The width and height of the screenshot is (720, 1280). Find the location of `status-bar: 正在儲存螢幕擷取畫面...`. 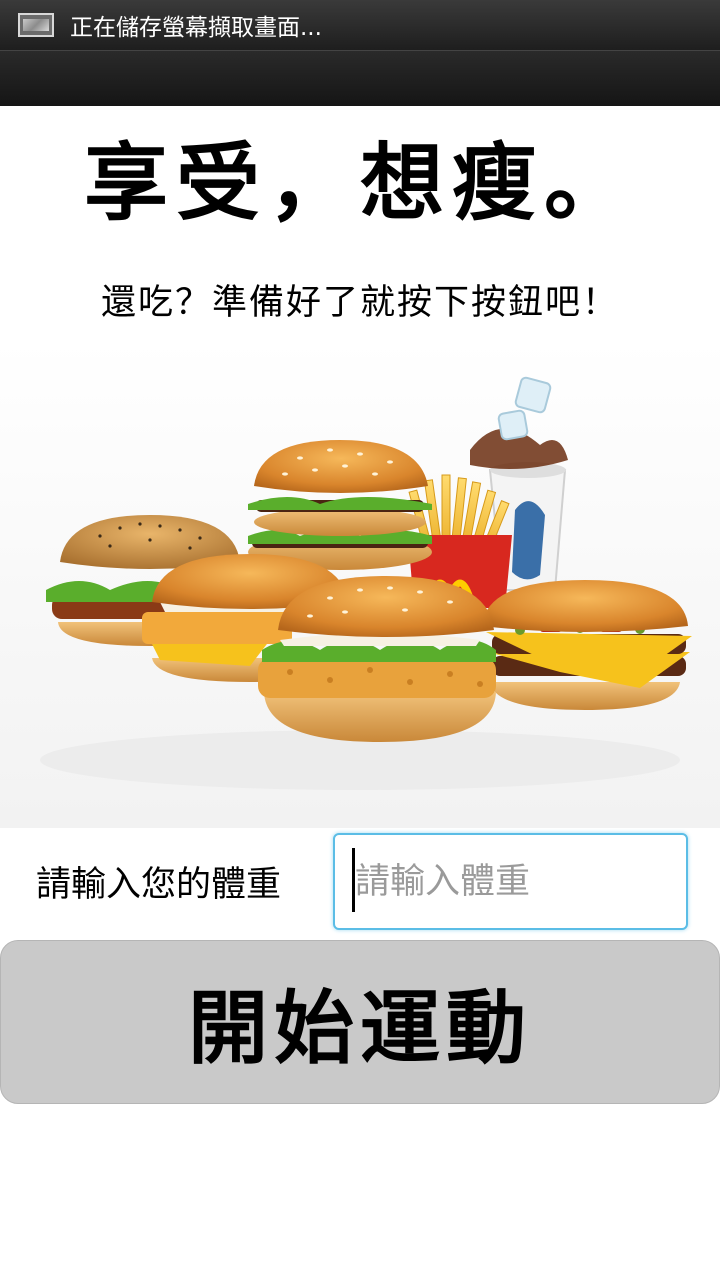

status-bar: 正在儲存螢幕擷取畫面... is located at coordinates (360, 25).